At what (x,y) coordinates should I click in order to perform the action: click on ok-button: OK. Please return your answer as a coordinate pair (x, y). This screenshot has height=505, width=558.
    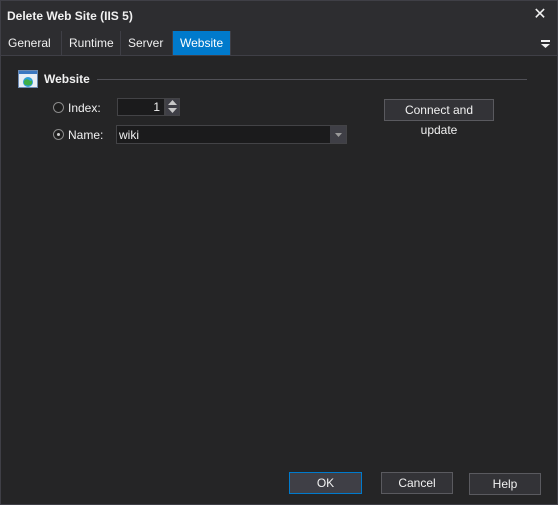
    Looking at the image, I should click on (325, 483).